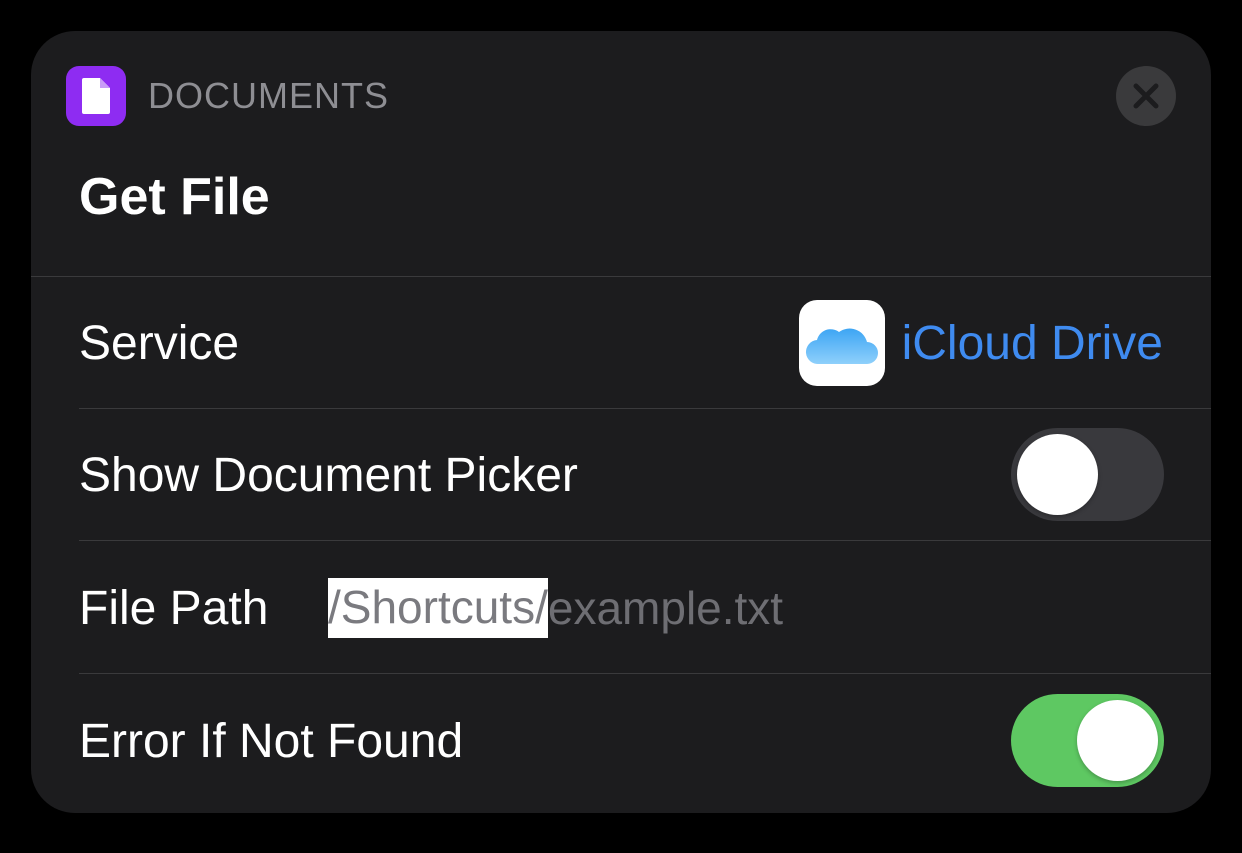 This screenshot has width=1242, height=853. What do you see at coordinates (621, 475) in the screenshot?
I see `show-picker-row: Show Document Picker` at bounding box center [621, 475].